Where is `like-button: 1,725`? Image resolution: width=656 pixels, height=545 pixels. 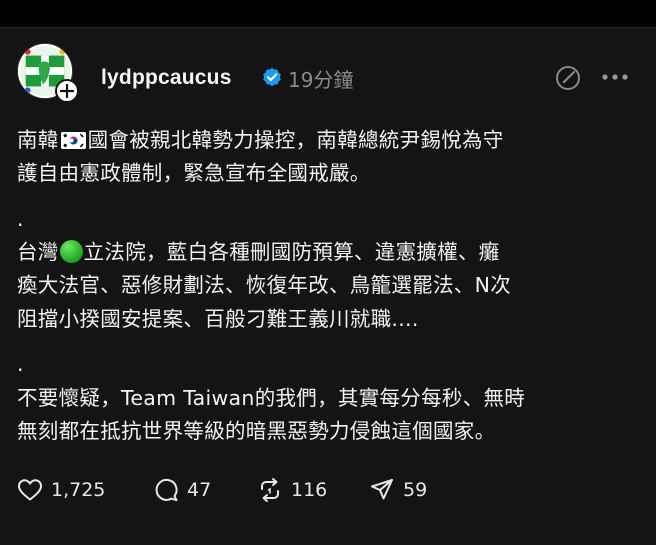
like-button: 1,725 is located at coordinates (61, 490).